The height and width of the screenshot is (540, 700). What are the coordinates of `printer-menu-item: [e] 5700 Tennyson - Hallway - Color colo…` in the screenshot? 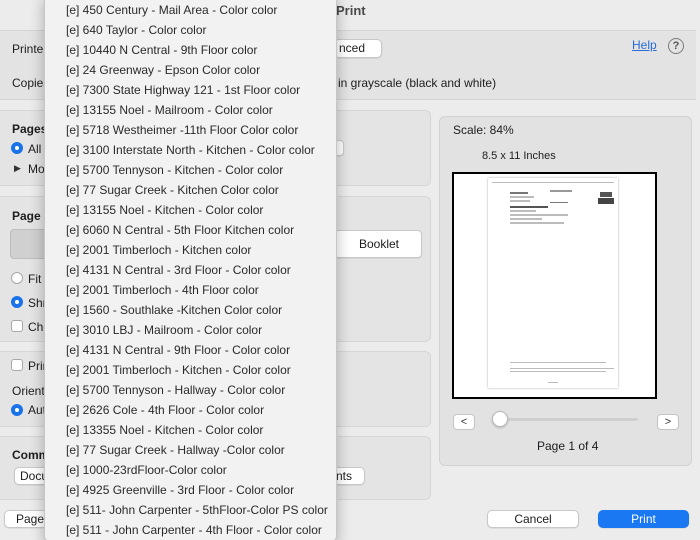 It's located at (190, 390).